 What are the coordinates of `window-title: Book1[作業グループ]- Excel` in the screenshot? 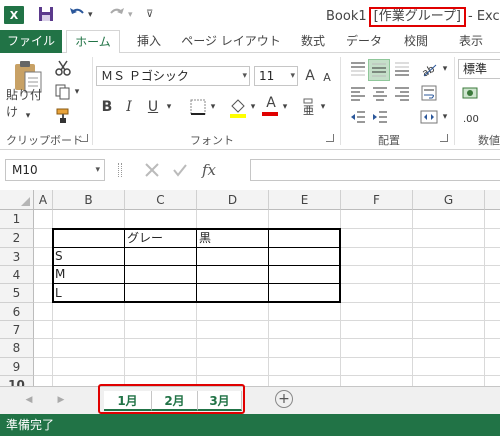 It's located at (413, 17).